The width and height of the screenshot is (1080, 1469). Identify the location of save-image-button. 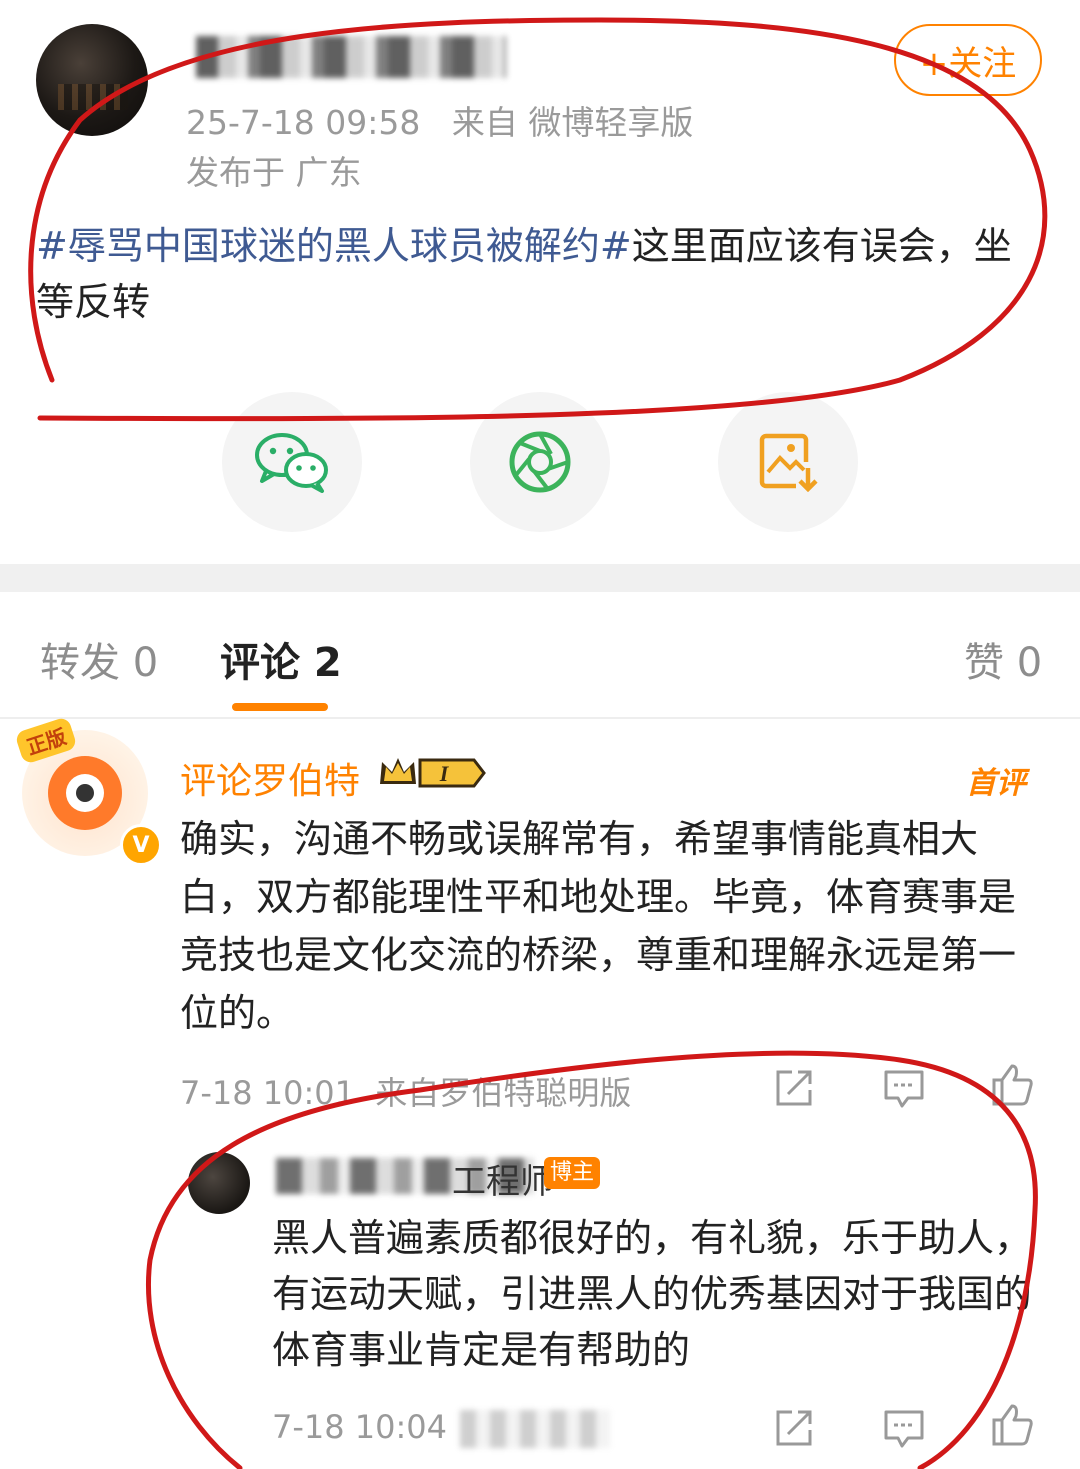
(788, 462).